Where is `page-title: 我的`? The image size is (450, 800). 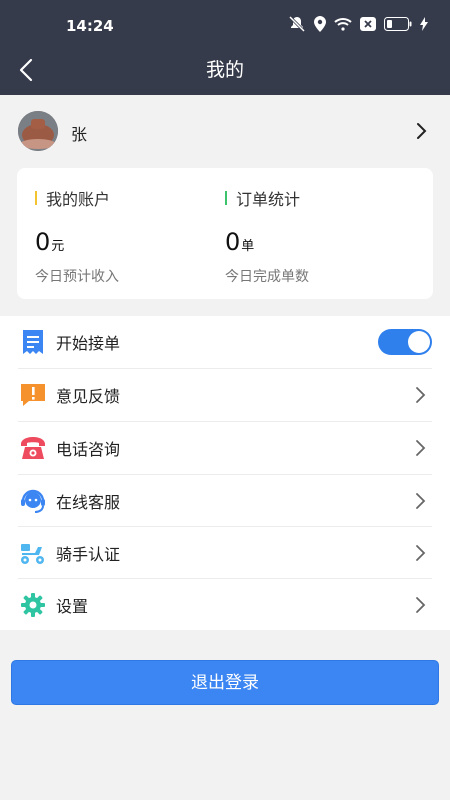
page-title: 我的 is located at coordinates (224, 70).